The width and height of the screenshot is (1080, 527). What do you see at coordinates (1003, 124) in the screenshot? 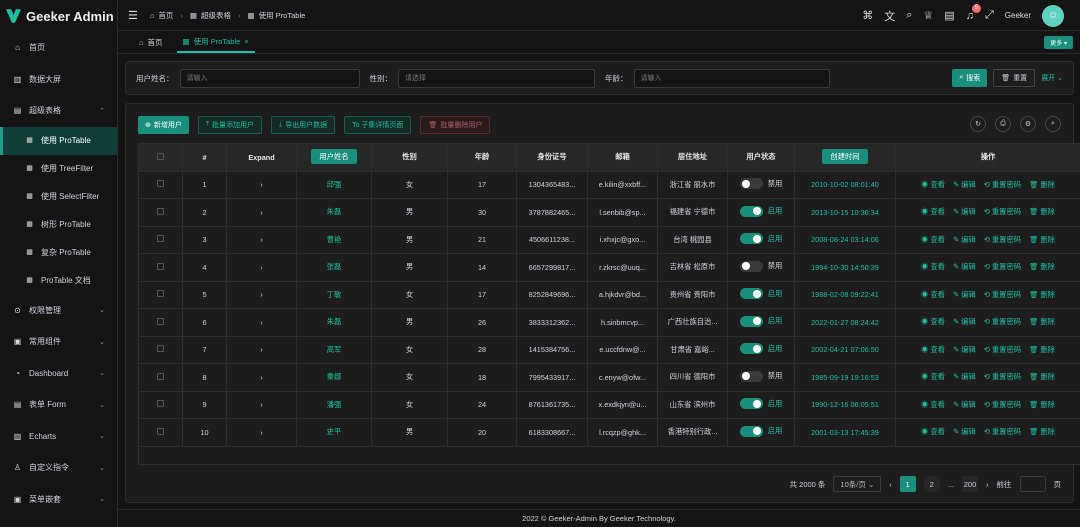
I see `print-icon: ⎙` at bounding box center [1003, 124].